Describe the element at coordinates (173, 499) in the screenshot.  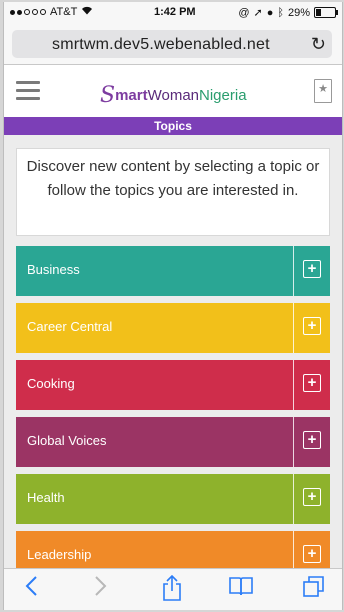
I see `topic-row: Health +` at that location.